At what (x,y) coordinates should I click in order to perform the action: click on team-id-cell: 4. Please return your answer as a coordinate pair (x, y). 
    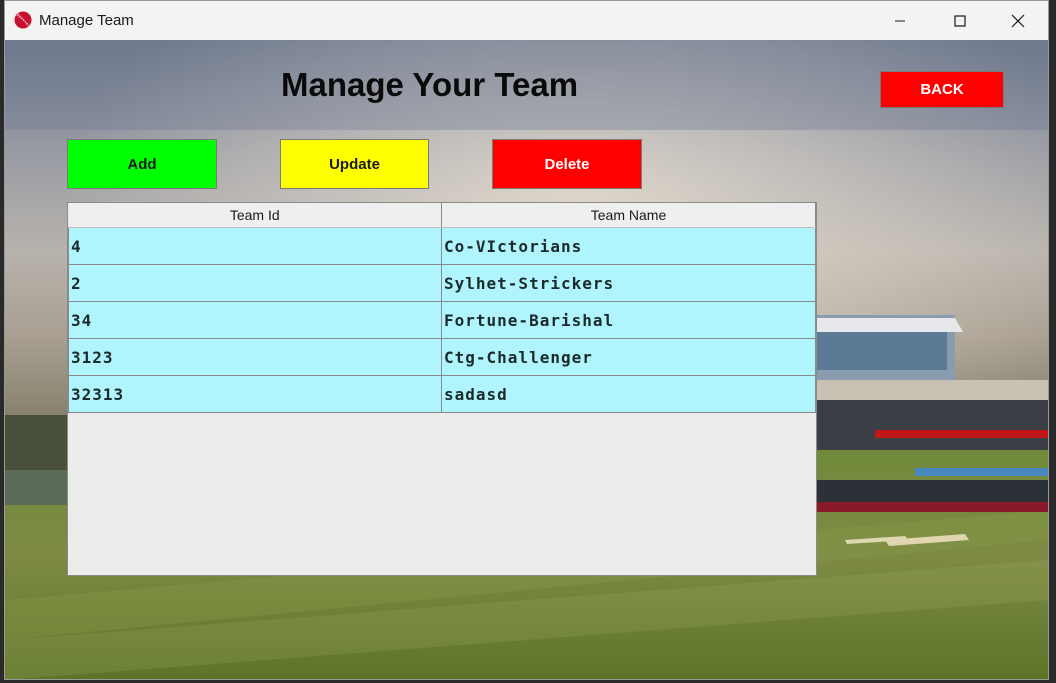
    Looking at the image, I should click on (255, 246).